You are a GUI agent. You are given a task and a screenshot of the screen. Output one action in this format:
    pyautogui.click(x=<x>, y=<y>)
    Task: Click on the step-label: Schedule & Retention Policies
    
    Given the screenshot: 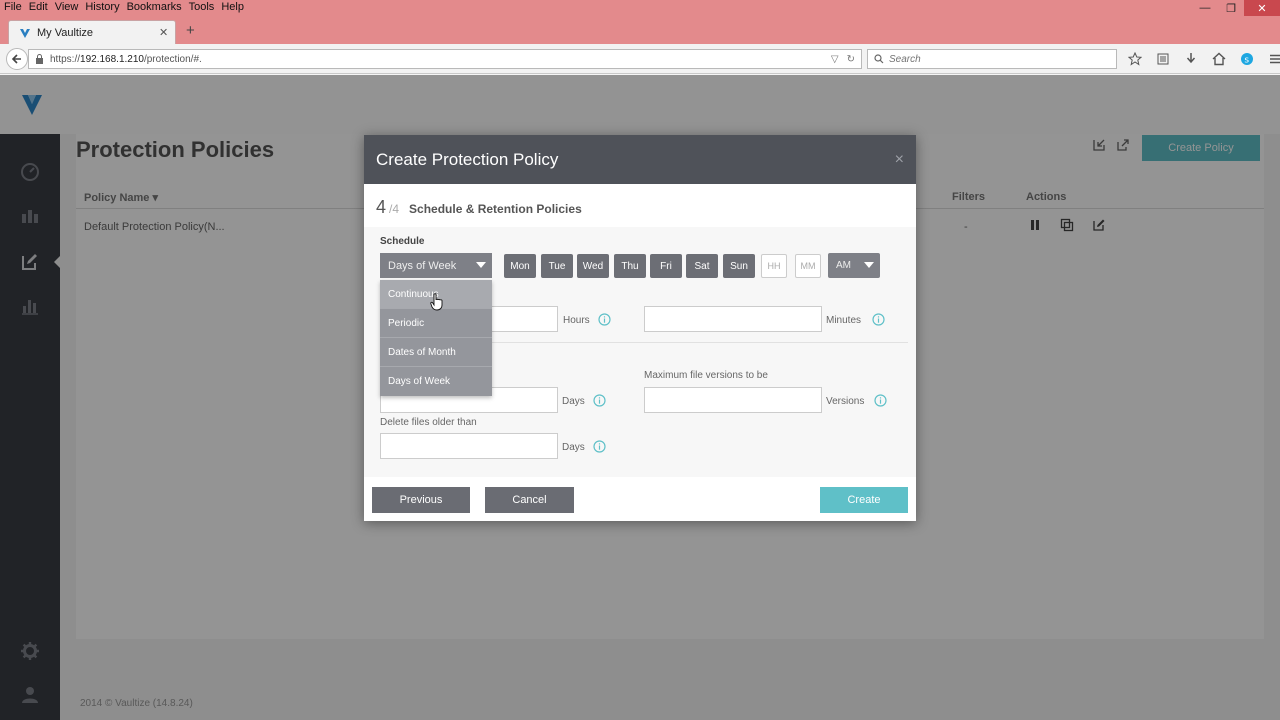 What is the action you would take?
    pyautogui.click(x=495, y=209)
    